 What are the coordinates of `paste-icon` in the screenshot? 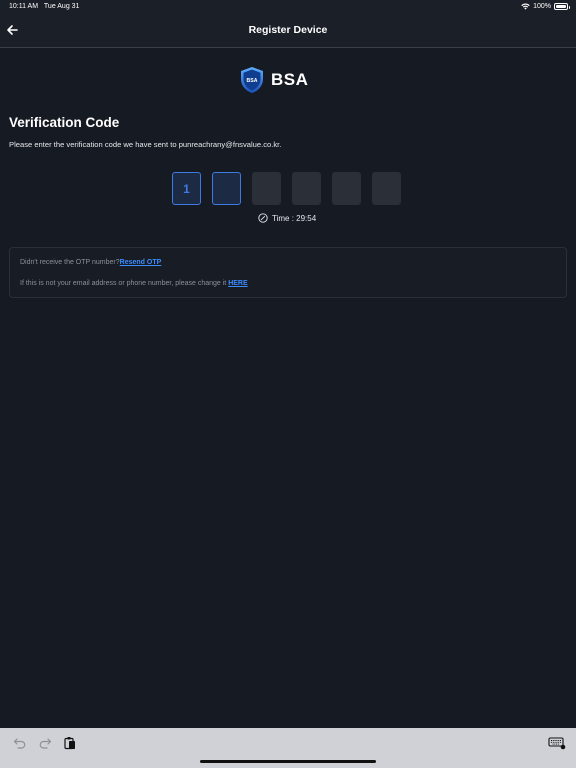 It's located at (70, 743).